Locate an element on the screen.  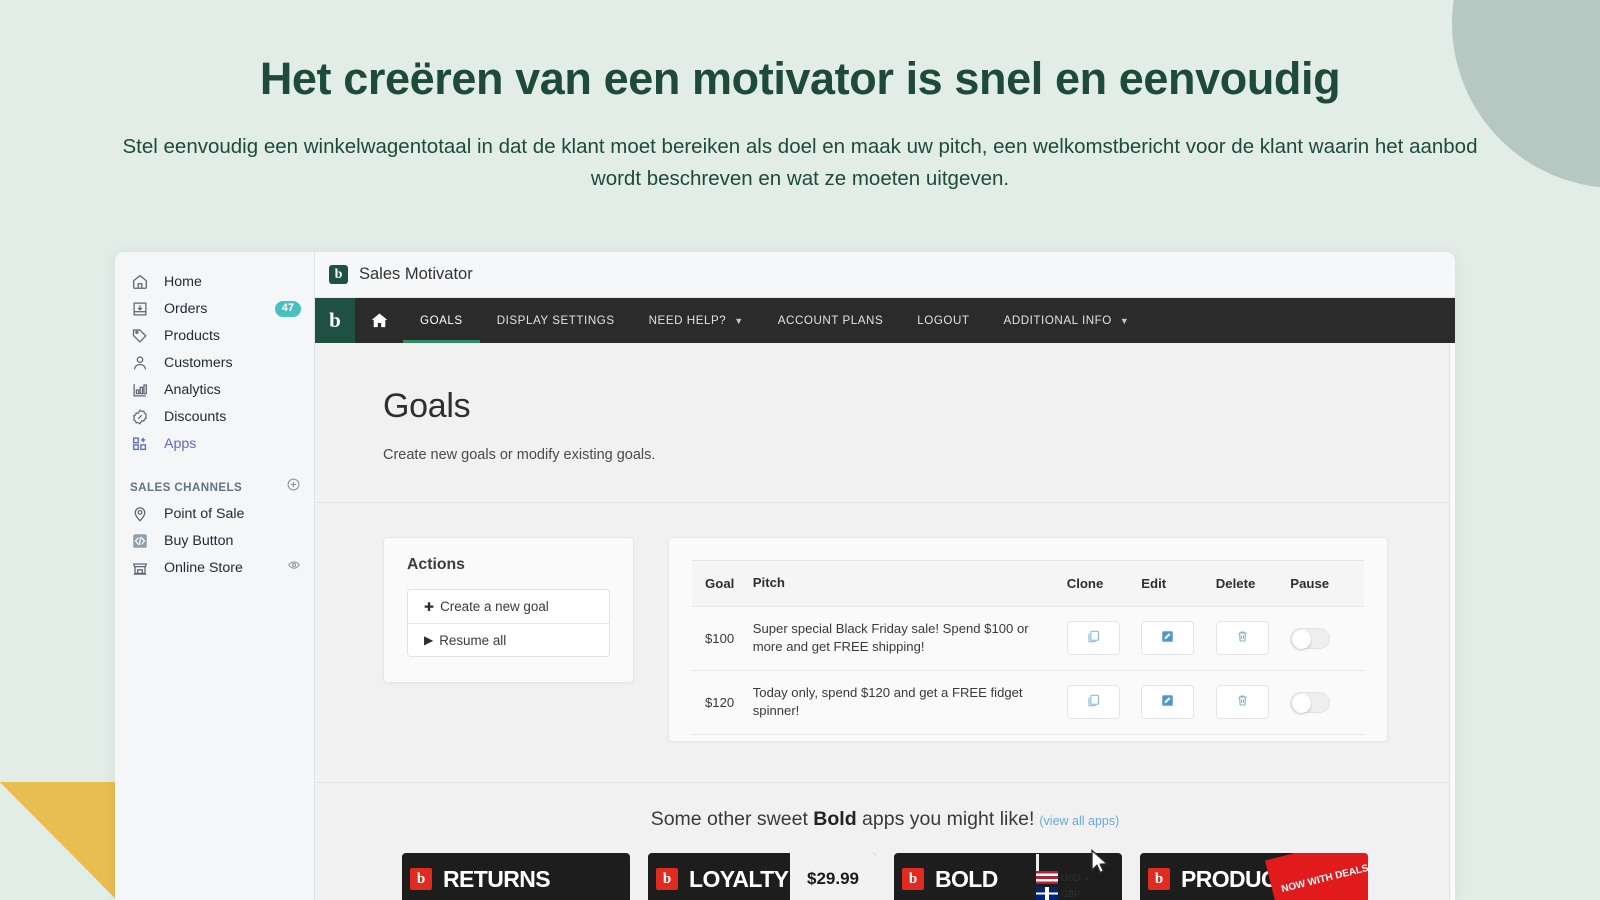
play-icon: ▶ is located at coordinates (429, 640).